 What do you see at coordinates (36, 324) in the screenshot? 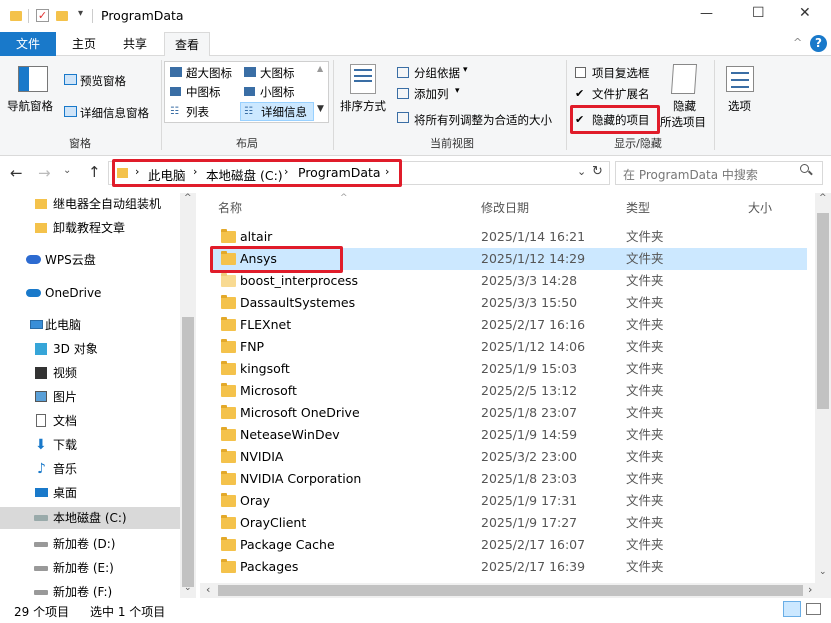
I see `pc-icon` at bounding box center [36, 324].